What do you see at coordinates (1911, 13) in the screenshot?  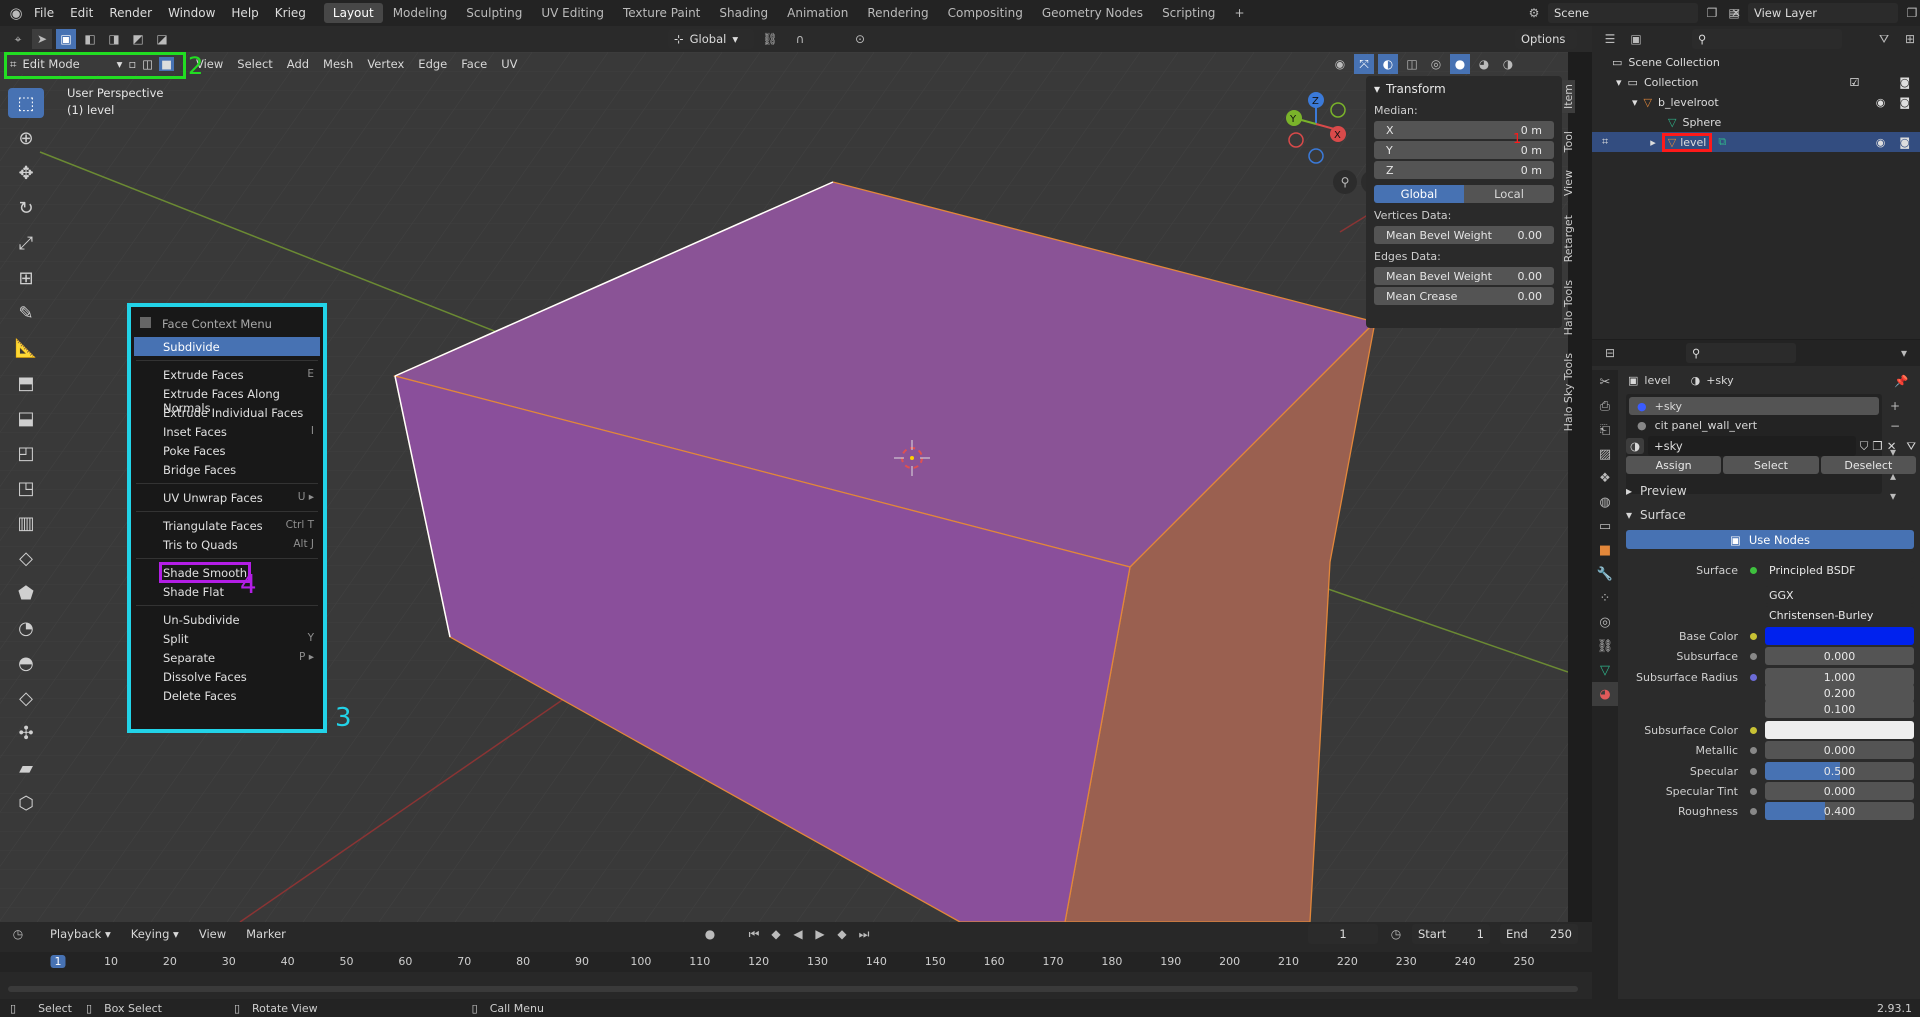 I see `copy-view-layer-icon: ❐` at bounding box center [1911, 13].